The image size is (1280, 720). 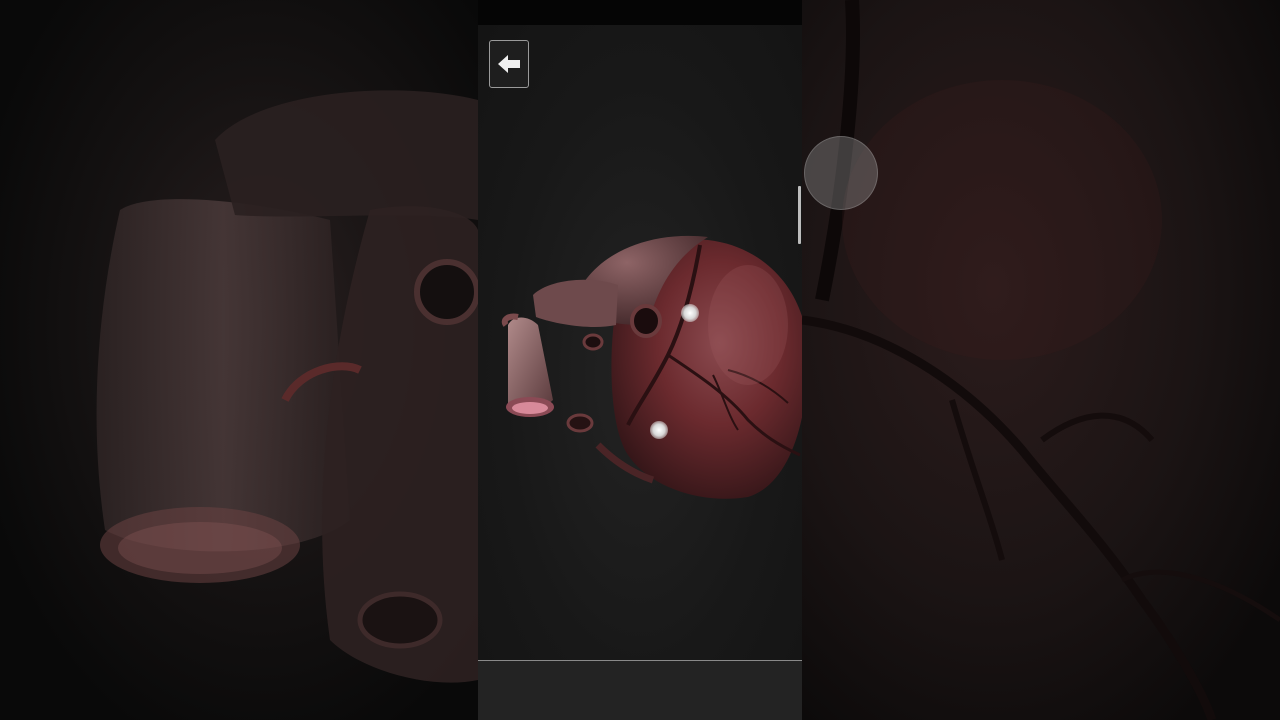 I want to click on back-button, so click(x=509, y=64).